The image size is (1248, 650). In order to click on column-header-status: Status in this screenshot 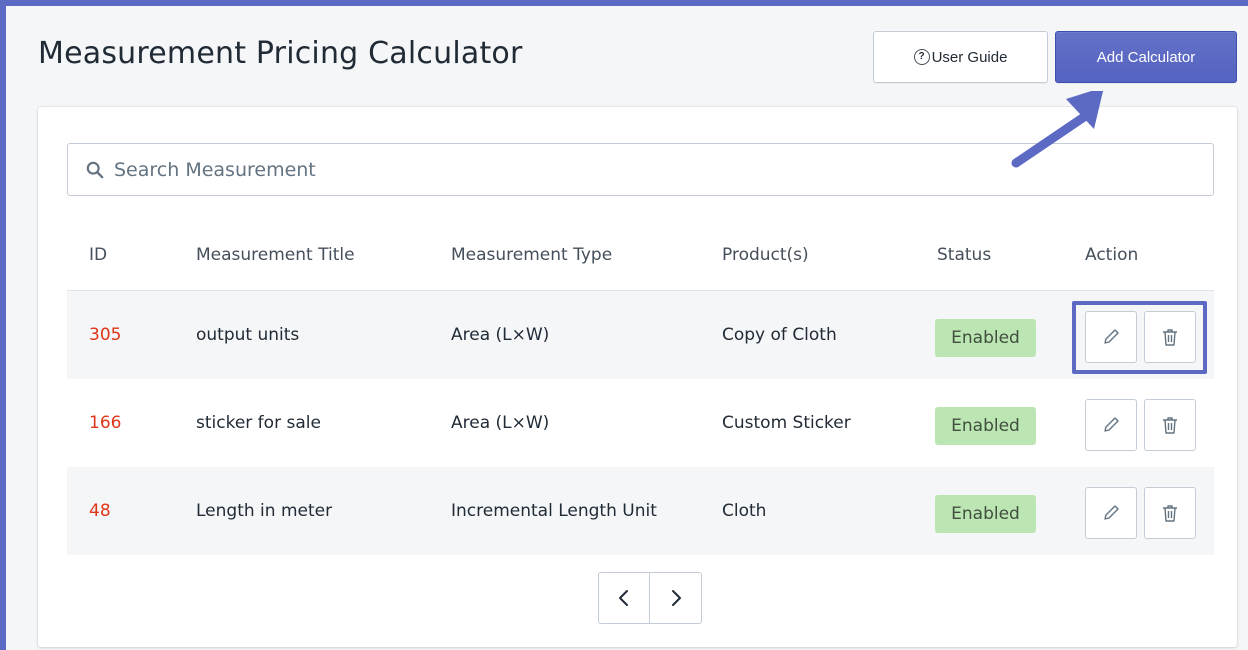, I will do `click(964, 255)`.